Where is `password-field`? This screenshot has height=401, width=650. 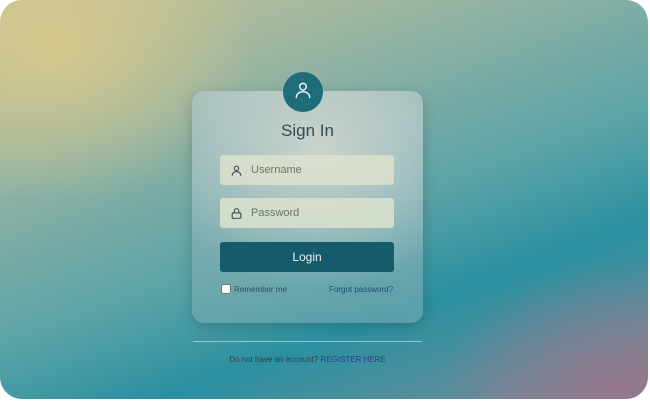 password-field is located at coordinates (307, 213).